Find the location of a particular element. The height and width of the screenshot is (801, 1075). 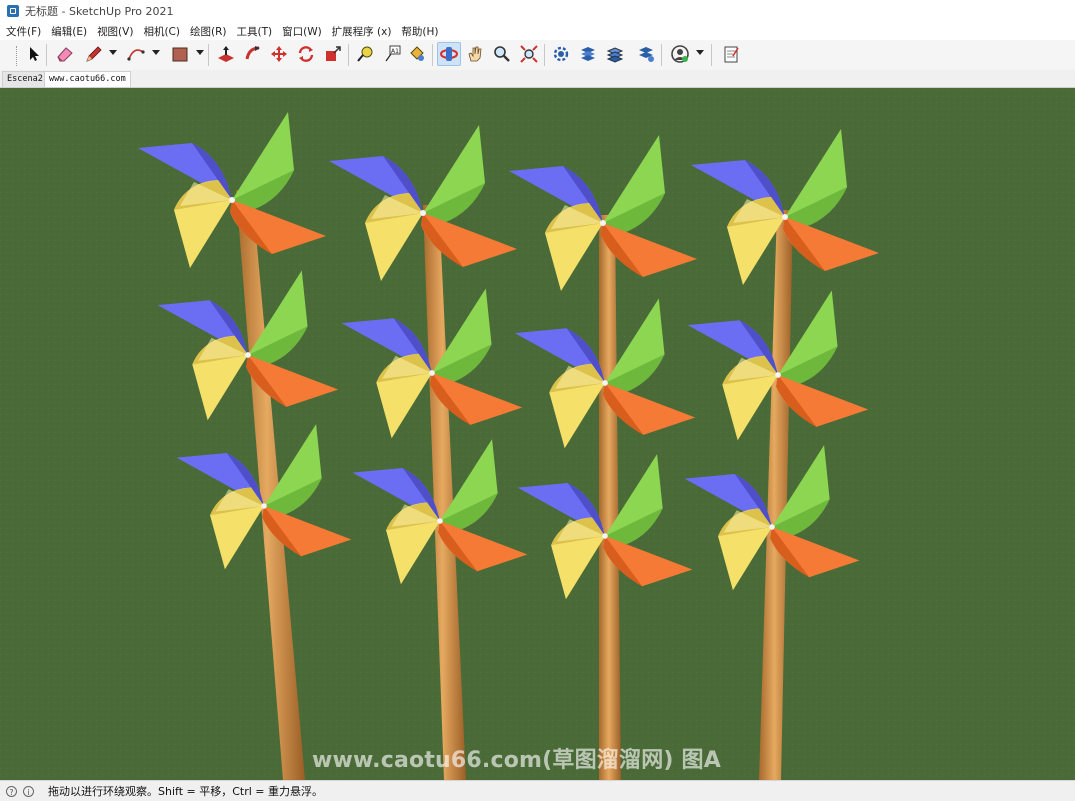

account-button is located at coordinates (680, 54).